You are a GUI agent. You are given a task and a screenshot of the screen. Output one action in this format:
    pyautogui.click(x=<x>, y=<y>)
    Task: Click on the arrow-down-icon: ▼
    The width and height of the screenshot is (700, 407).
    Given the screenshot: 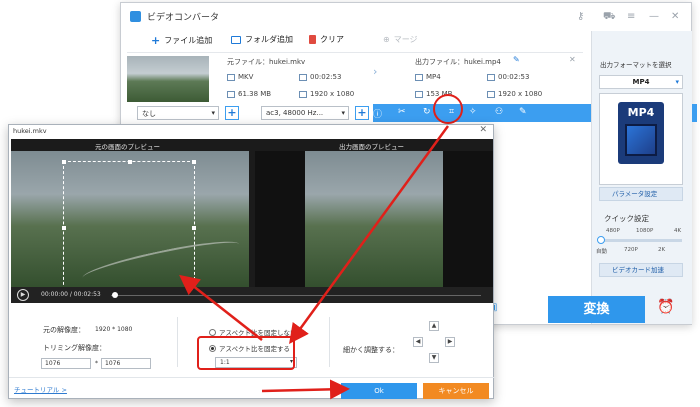 What is the action you would take?
    pyautogui.click(x=434, y=358)
    